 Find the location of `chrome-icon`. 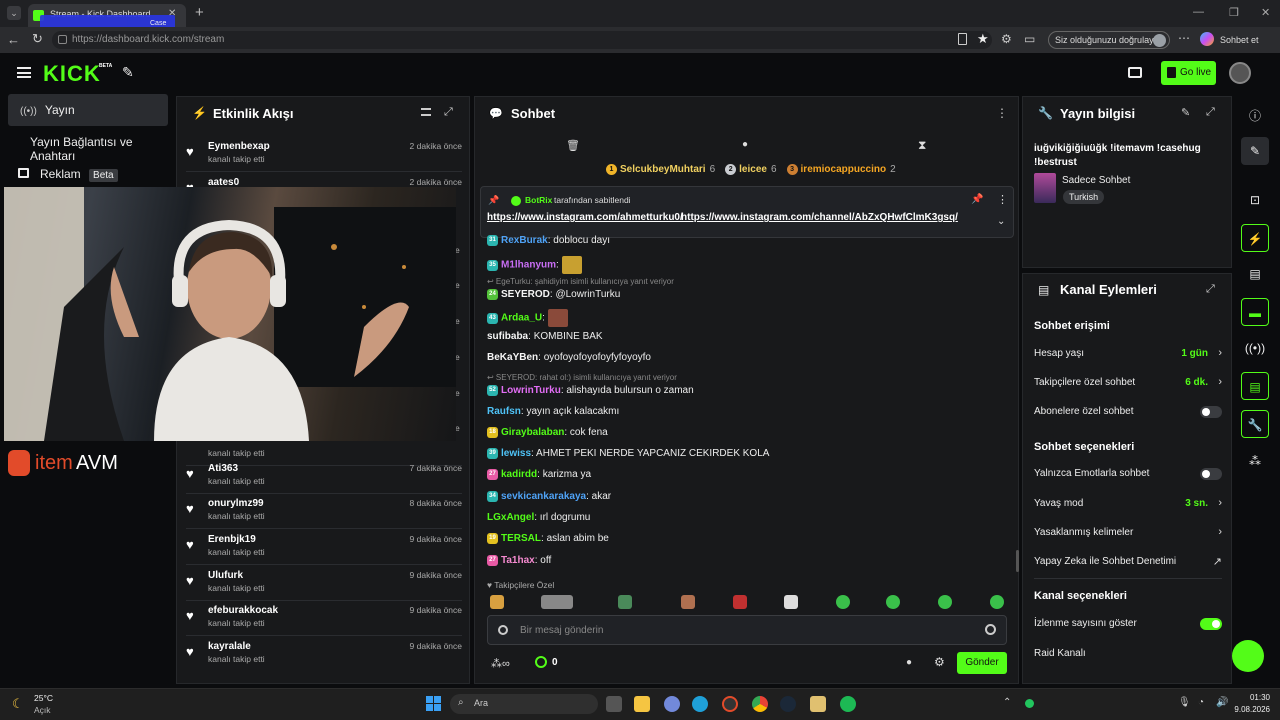

chrome-icon is located at coordinates (760, 704).